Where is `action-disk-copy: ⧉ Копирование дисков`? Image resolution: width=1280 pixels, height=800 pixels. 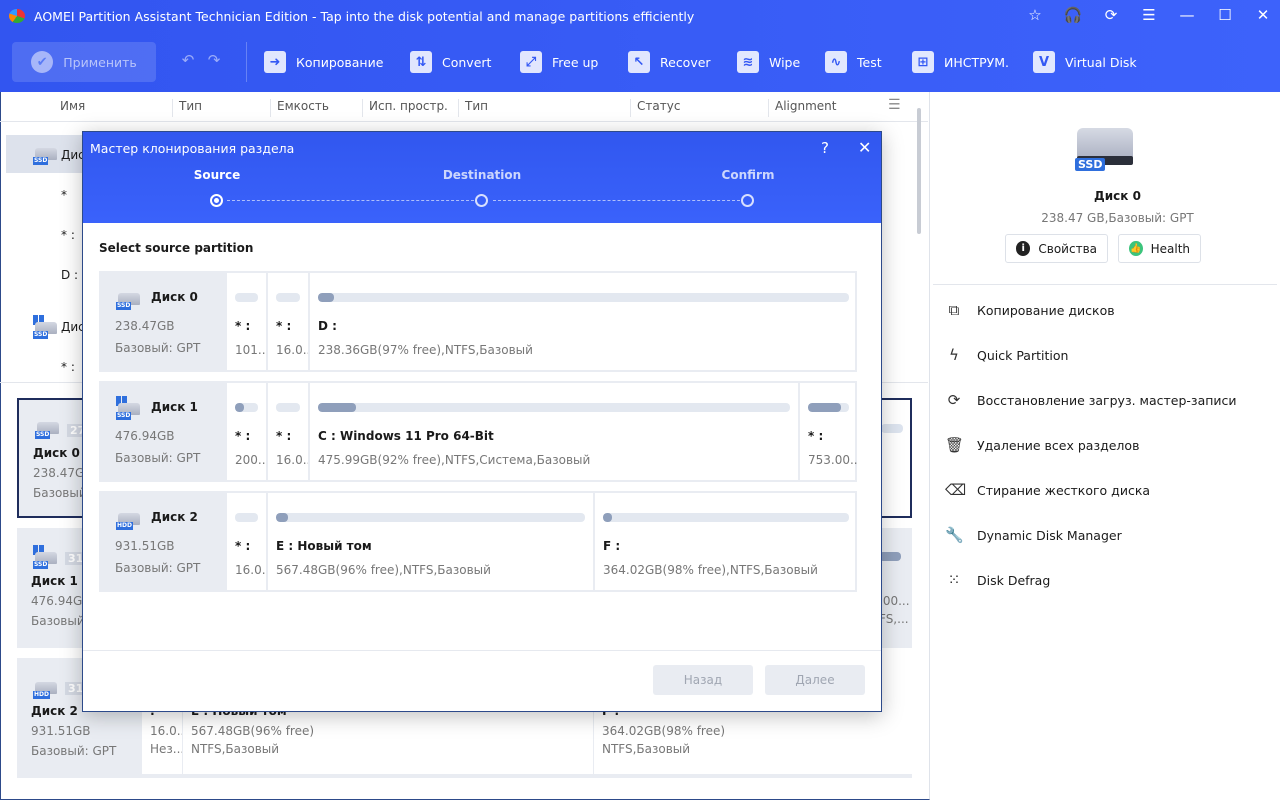
action-disk-copy: ⧉ Копирование дисков is located at coordinates (1030, 310).